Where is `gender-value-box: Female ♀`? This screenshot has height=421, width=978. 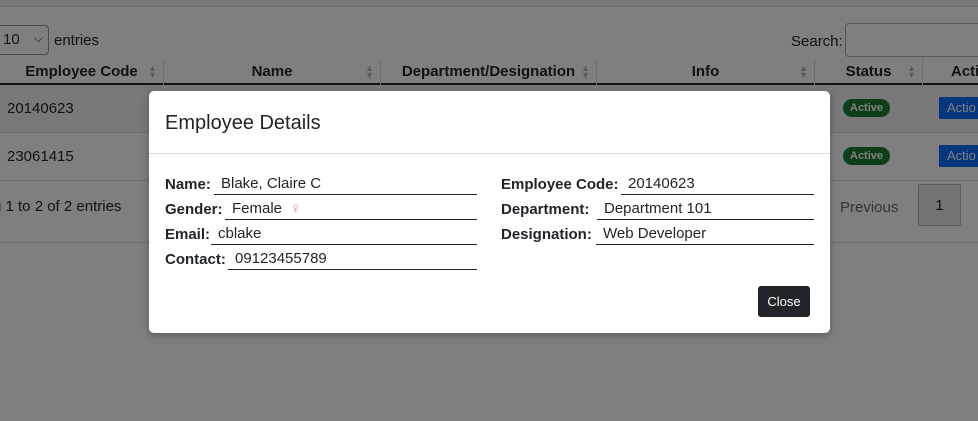 gender-value-box: Female ♀ is located at coordinates (351, 209).